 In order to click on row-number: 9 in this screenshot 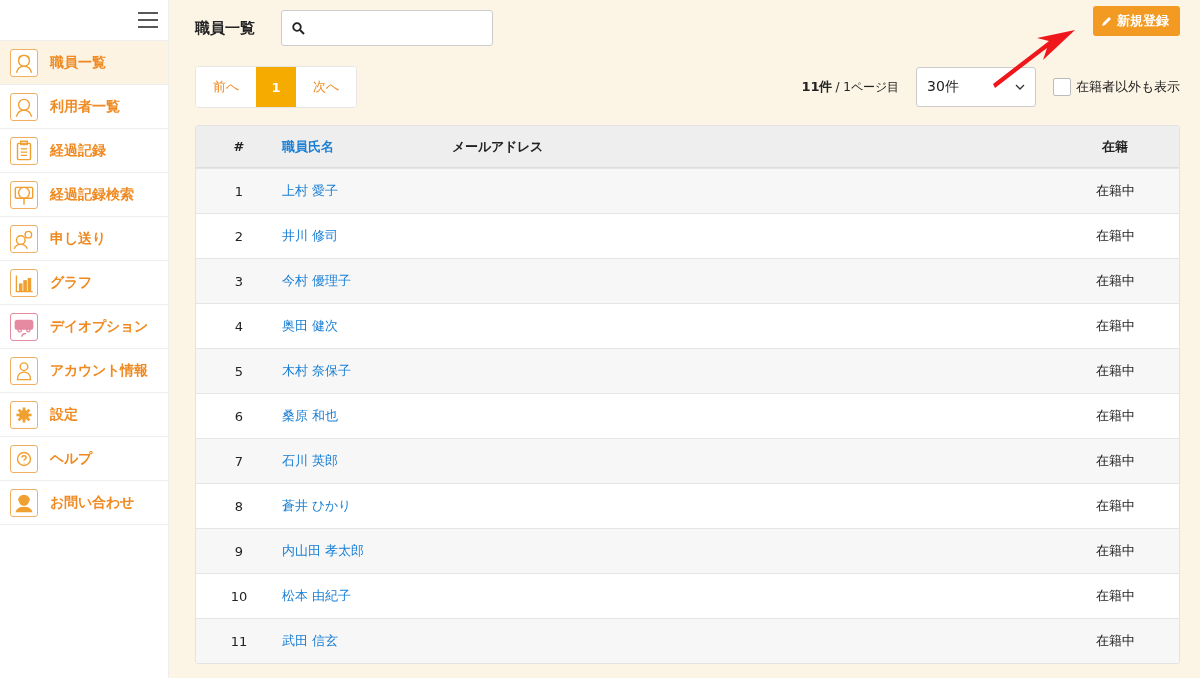, I will do `click(239, 551)`.